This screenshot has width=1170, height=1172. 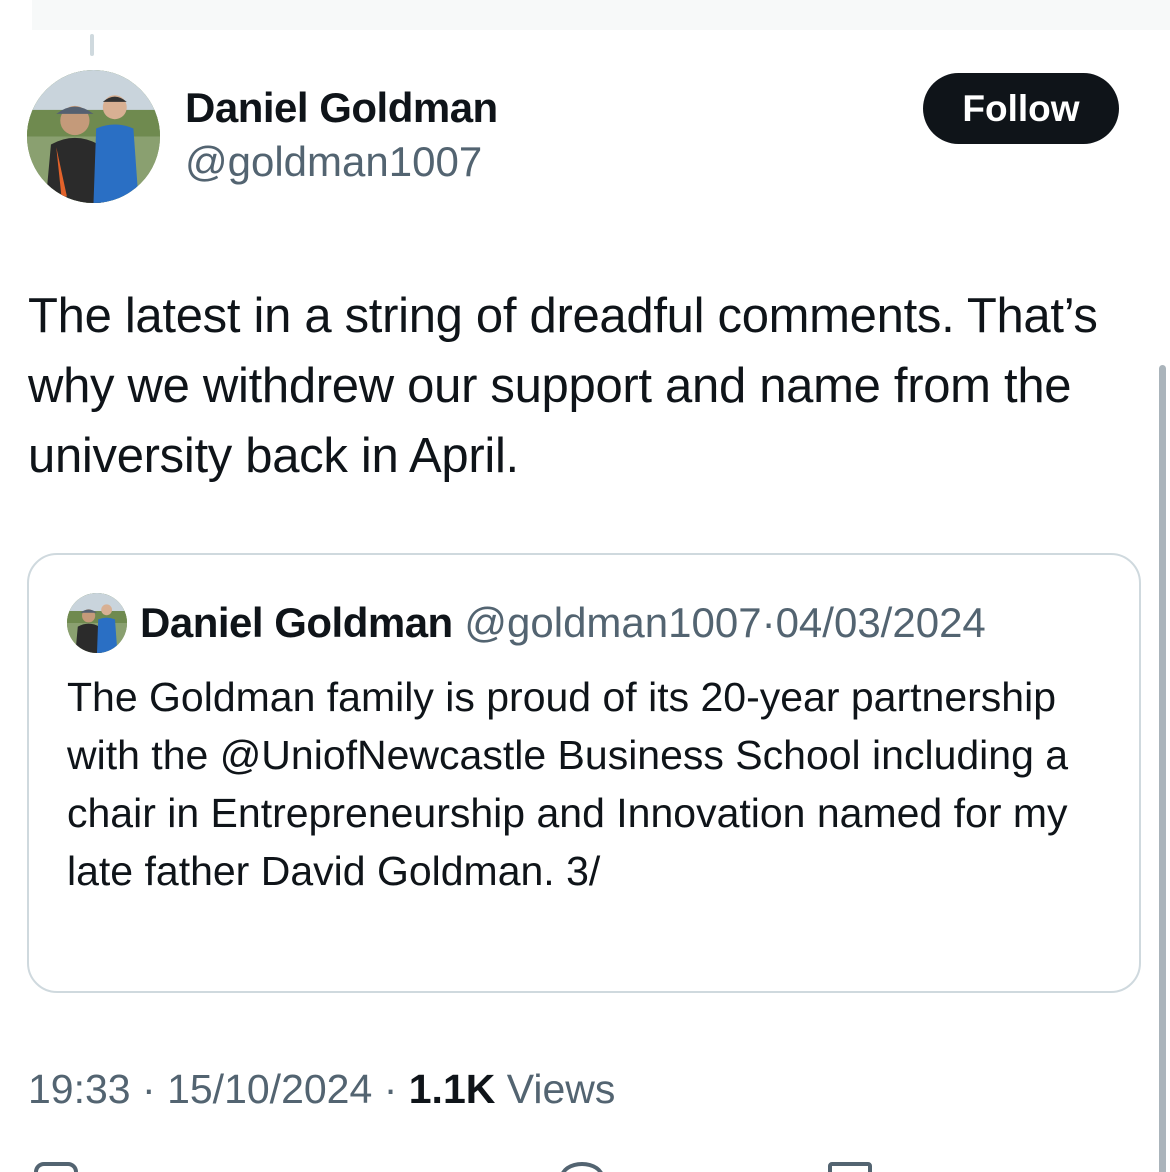 I want to click on tweet-meta: 19:33 · 15/10/2024 · 1.1K Views, so click(x=321, y=1089).